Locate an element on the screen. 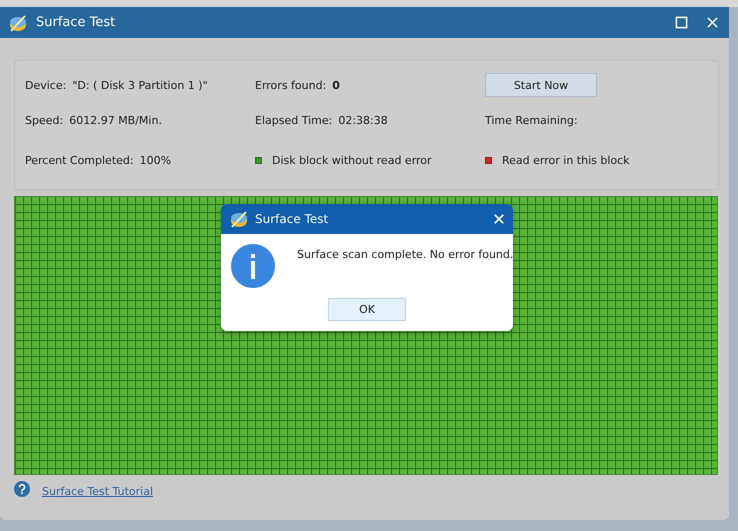 The width and height of the screenshot is (738, 531). field-label: Elapsed Time: is located at coordinates (293, 120).